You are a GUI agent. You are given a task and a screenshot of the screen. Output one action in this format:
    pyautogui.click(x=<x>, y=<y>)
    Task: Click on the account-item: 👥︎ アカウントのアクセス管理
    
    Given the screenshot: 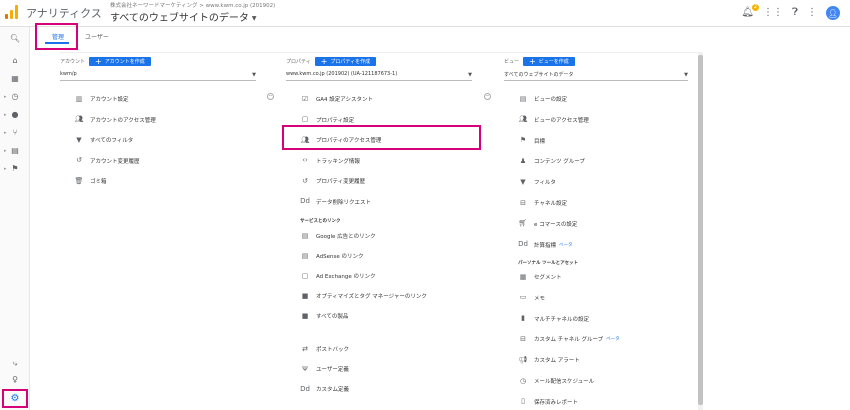 What is the action you would take?
    pyautogui.click(x=115, y=120)
    